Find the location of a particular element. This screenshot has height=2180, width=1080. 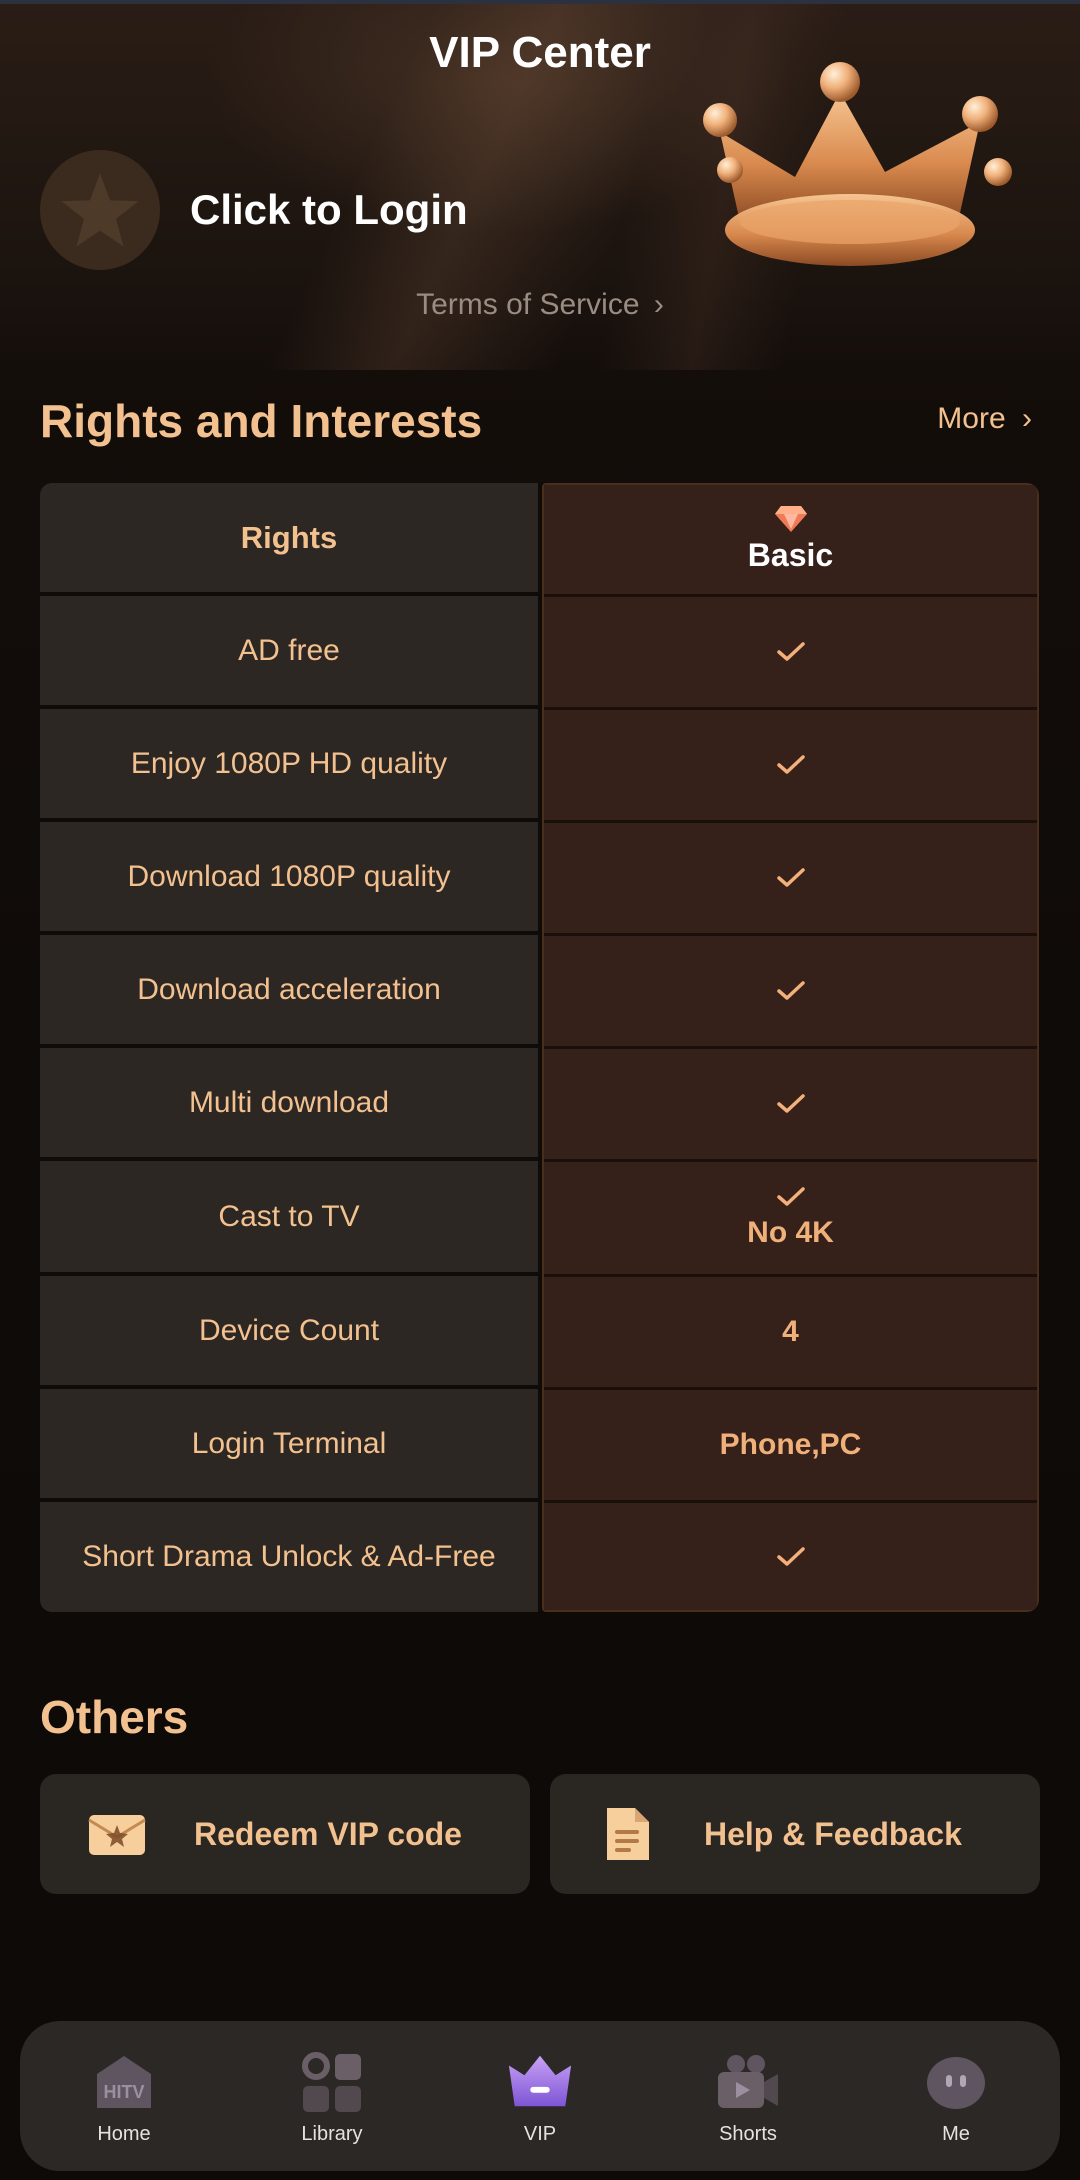

nav-item-library: Library is located at coordinates (332, 2096).